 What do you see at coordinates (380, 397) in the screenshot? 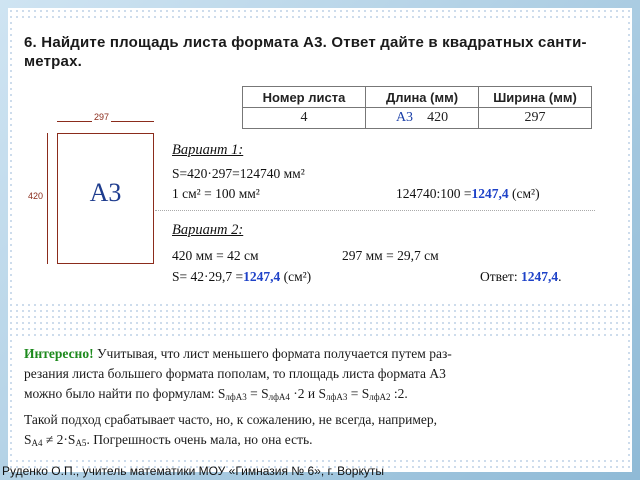
I see `f2-sub2: лфА2` at bounding box center [380, 397].